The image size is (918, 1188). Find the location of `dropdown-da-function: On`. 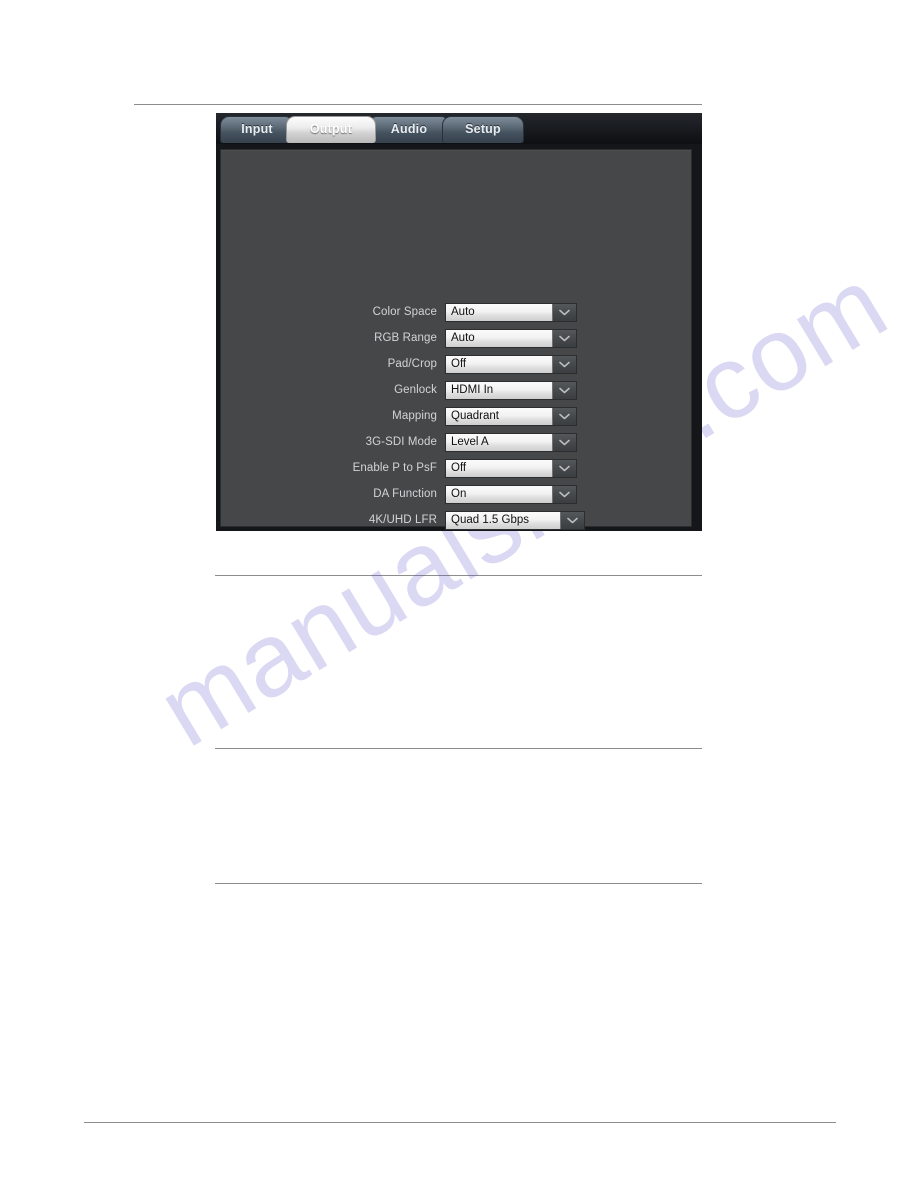

dropdown-da-function: On is located at coordinates (511, 494).